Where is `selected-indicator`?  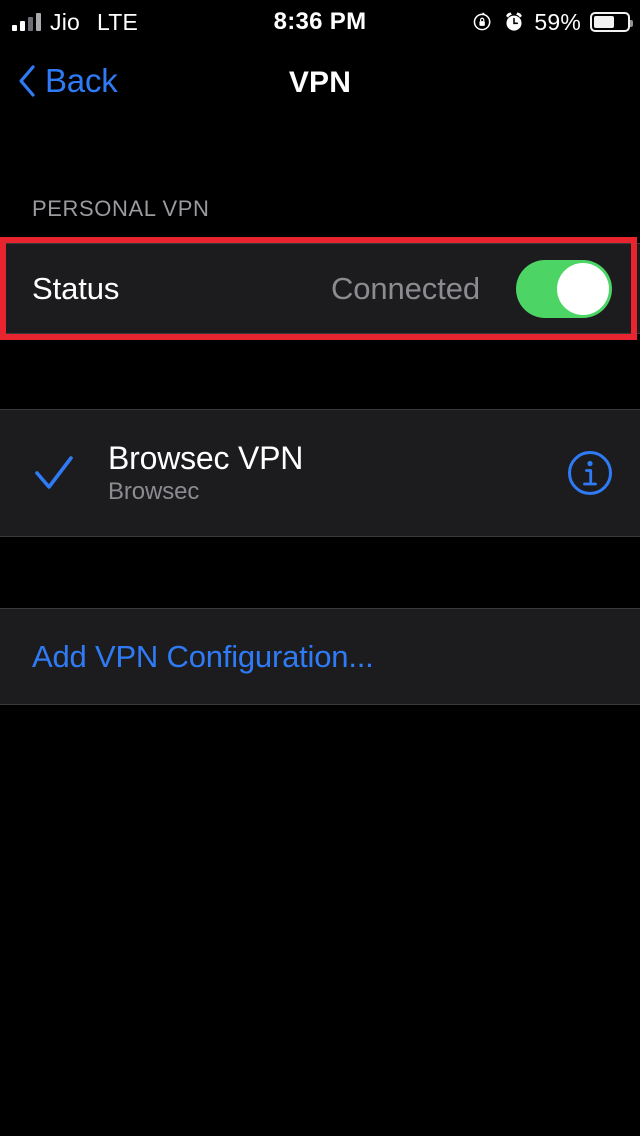
selected-indicator is located at coordinates (54, 473).